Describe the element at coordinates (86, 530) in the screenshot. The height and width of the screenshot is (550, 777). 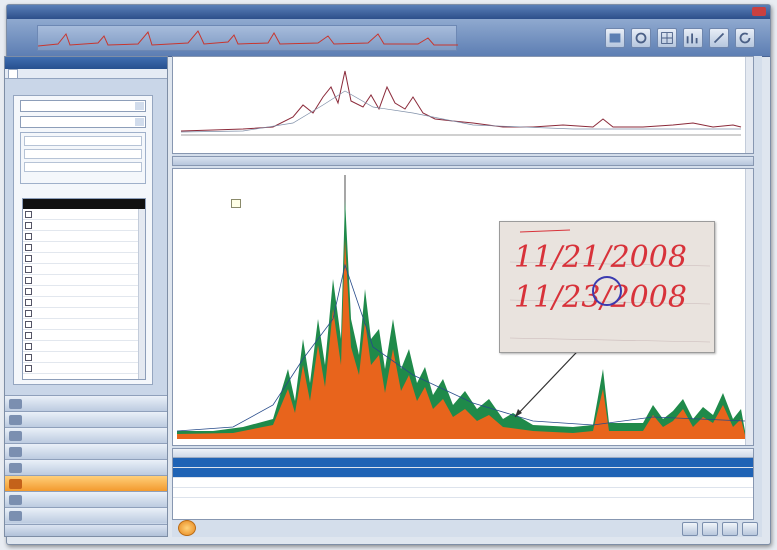
I see `left-pane-footer` at that location.